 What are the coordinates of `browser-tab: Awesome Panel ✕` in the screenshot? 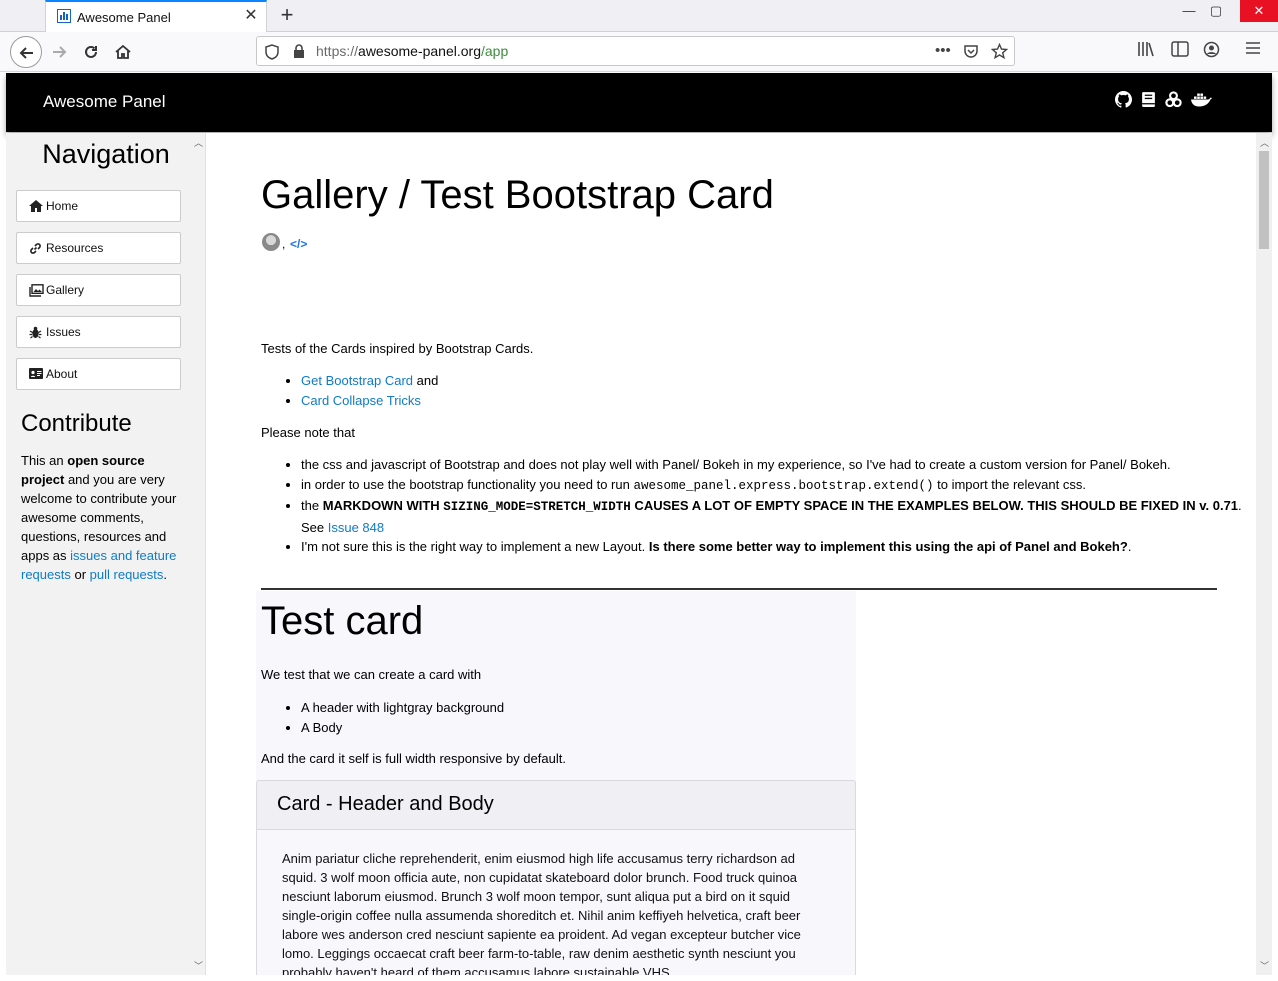 It's located at (156, 16).